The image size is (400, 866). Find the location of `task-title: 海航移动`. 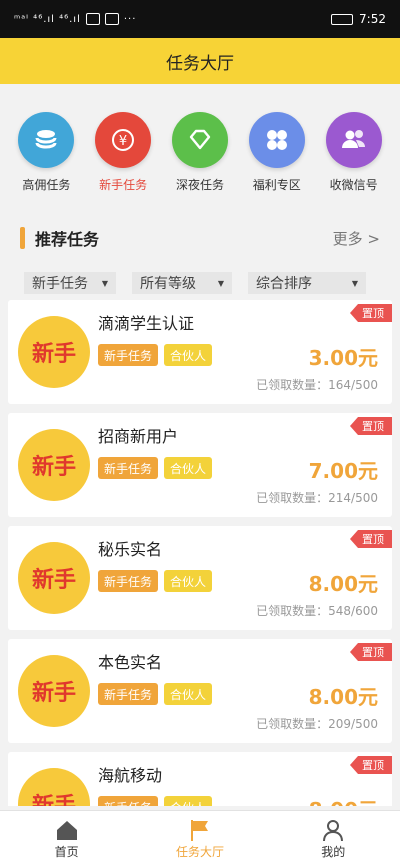

task-title: 海航移动 is located at coordinates (130, 775).